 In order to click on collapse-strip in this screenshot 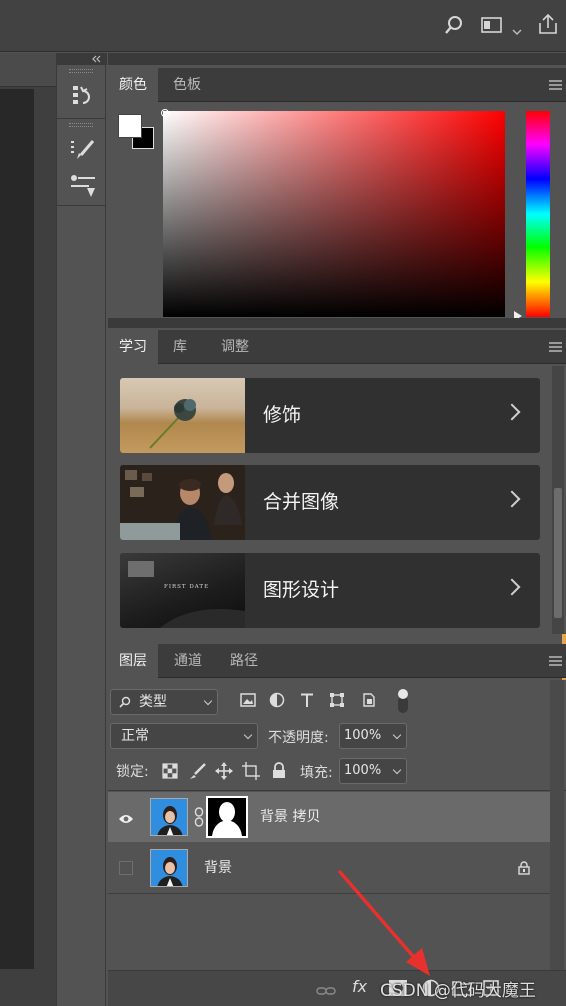, I will do `click(82, 59)`.